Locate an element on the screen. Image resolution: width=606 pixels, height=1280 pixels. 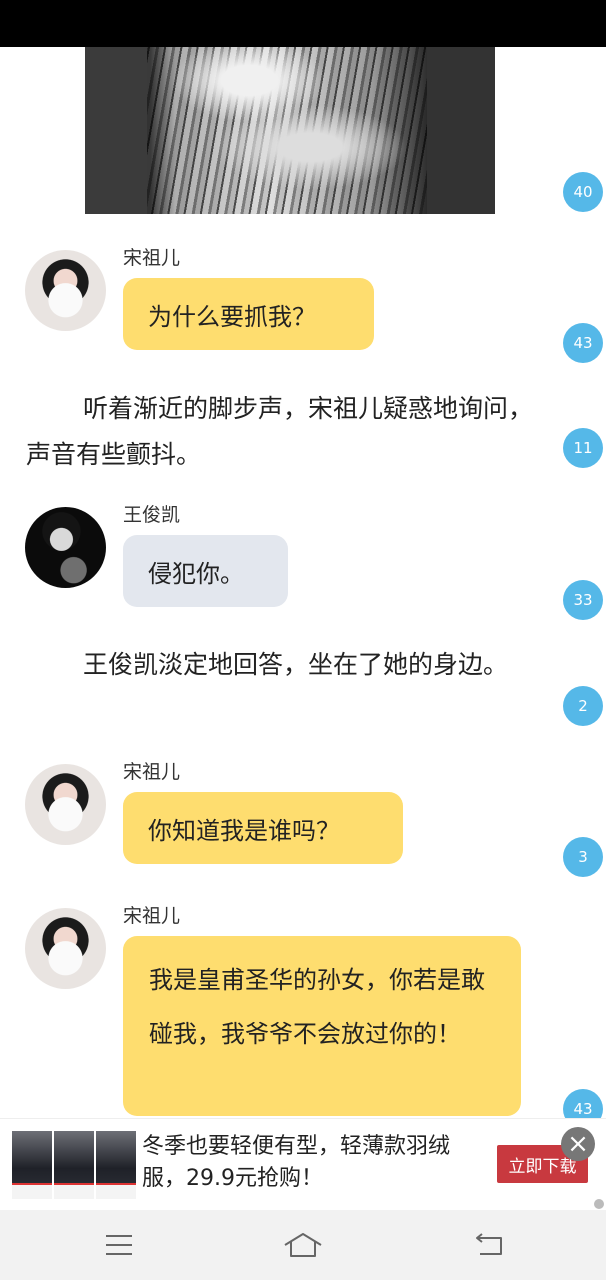
avatar-wang-junkai is located at coordinates (65, 547).